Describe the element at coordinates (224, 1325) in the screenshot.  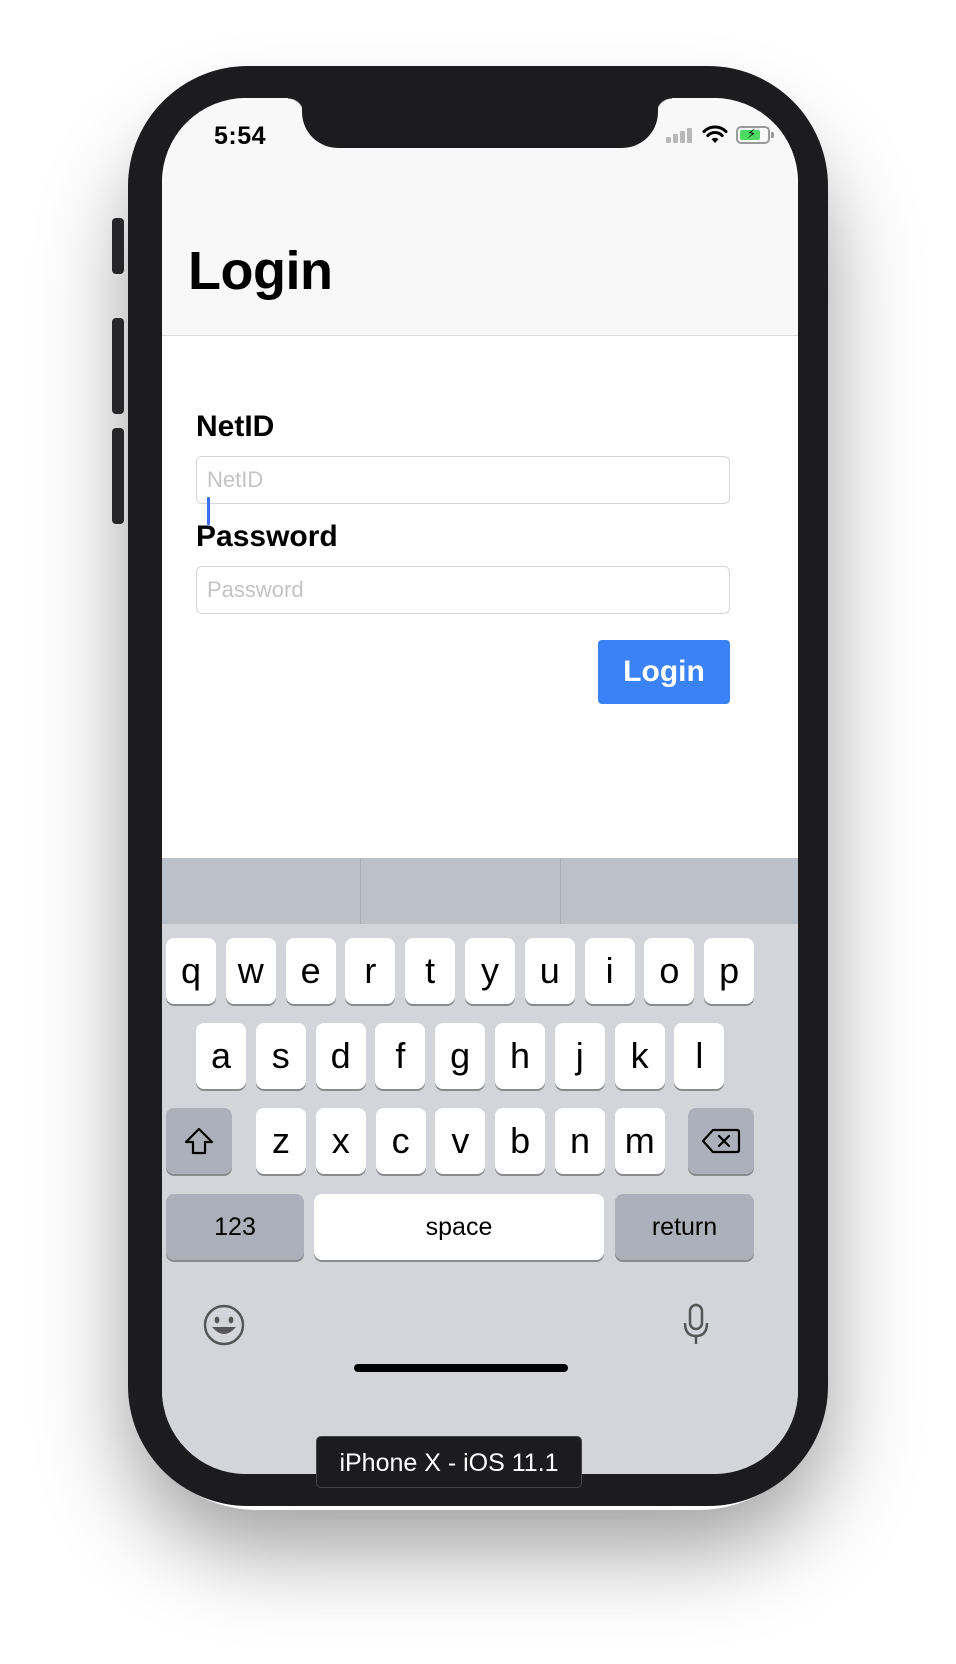
I see `emoji-icon` at that location.